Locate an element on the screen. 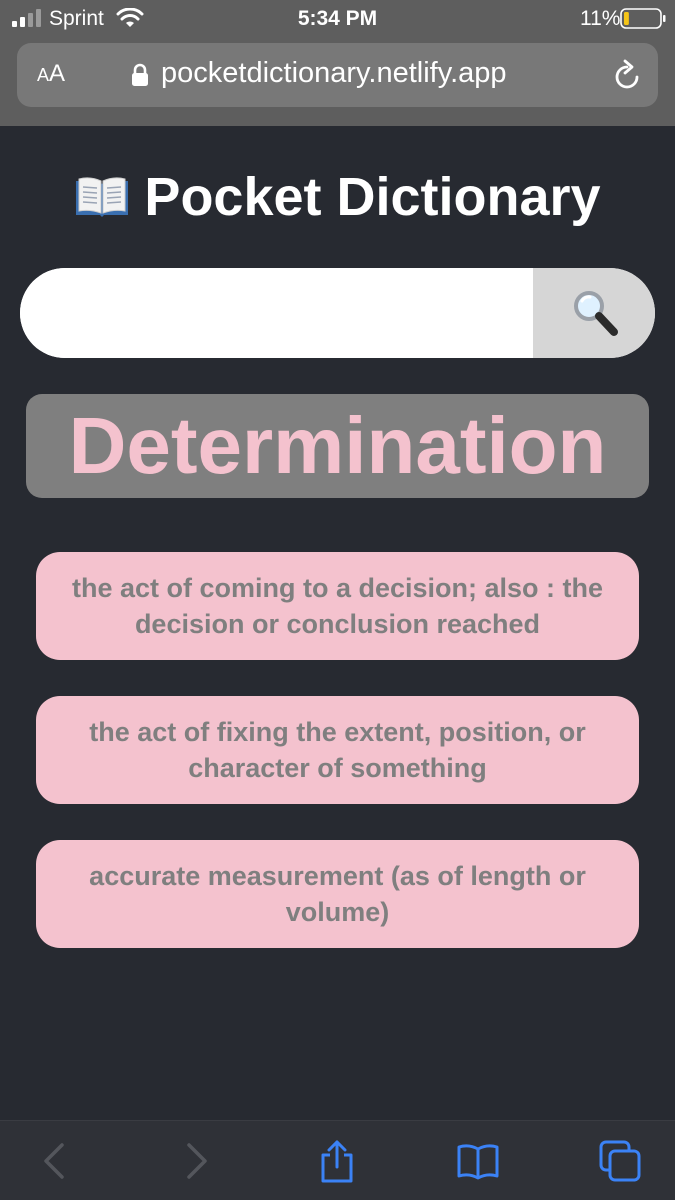 This screenshot has height=1200, width=675. text-size-large-label: A is located at coordinates (57, 73).